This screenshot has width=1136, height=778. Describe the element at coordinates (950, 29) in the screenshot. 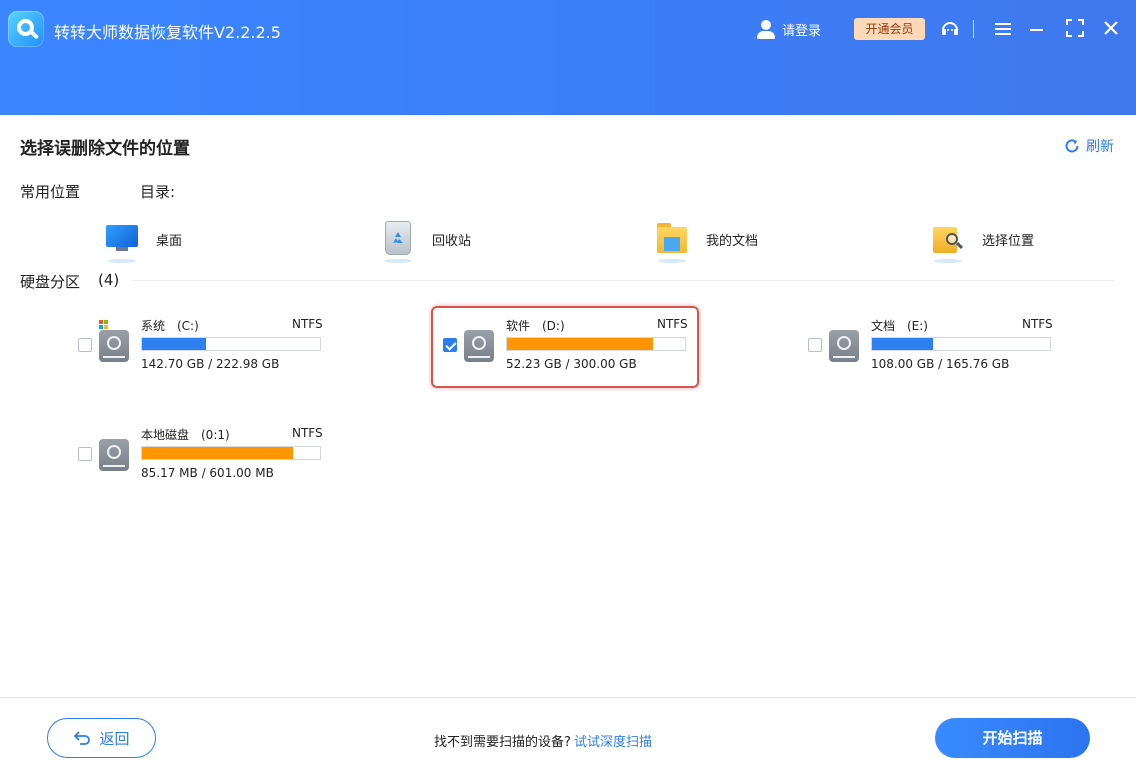

I see `support-icon` at that location.